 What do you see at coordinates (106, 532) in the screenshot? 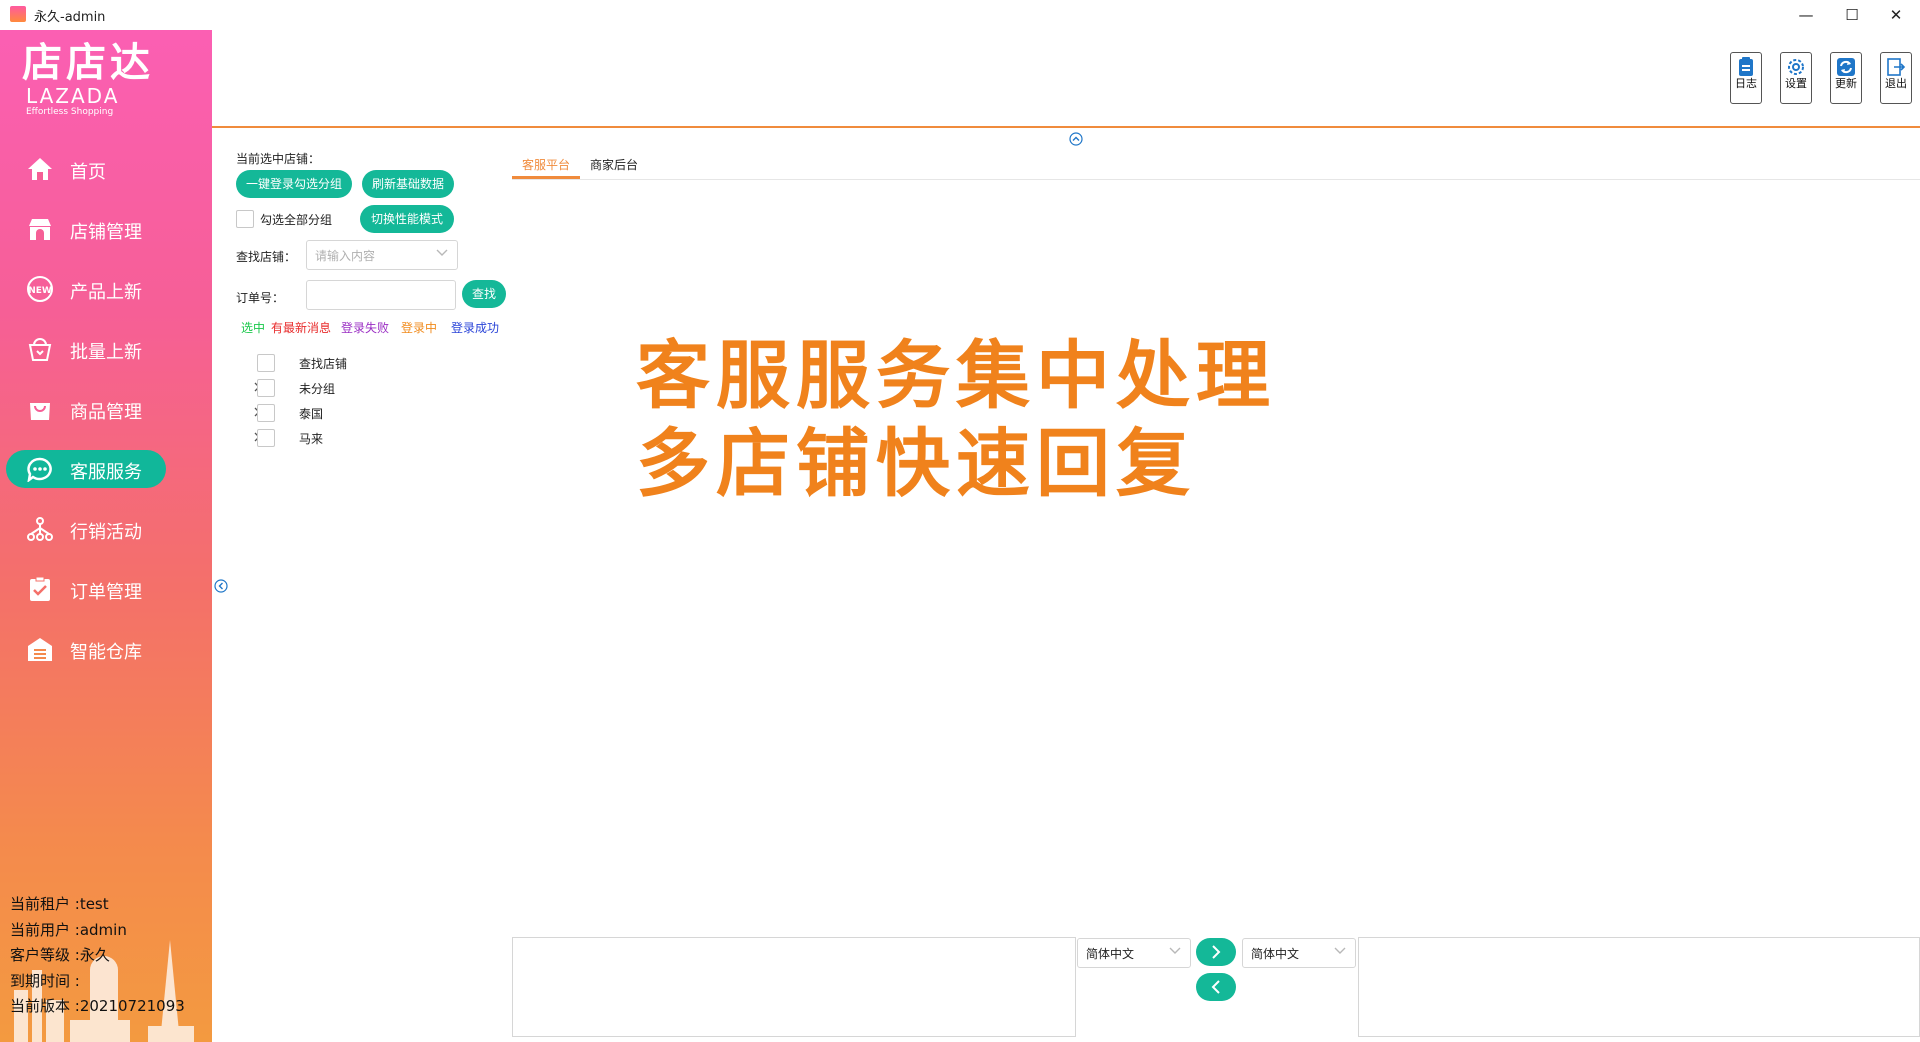
I see `sidebar-item-label: 行销活动` at bounding box center [106, 532].